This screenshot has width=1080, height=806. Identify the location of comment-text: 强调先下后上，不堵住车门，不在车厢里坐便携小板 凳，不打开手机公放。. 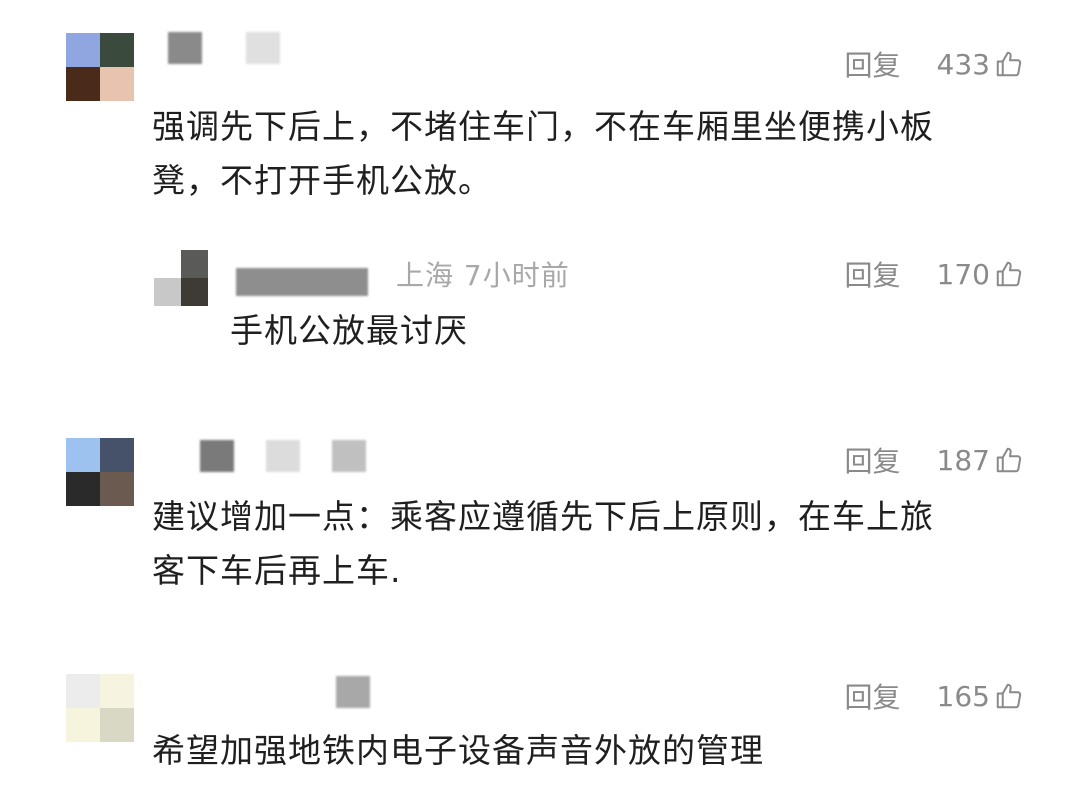
(543, 154).